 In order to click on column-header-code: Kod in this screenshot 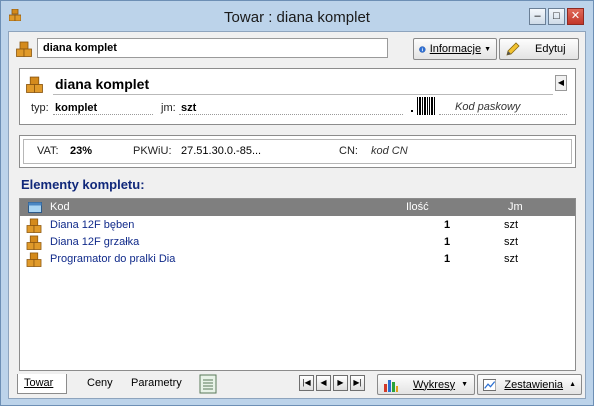, I will do `click(60, 207)`.